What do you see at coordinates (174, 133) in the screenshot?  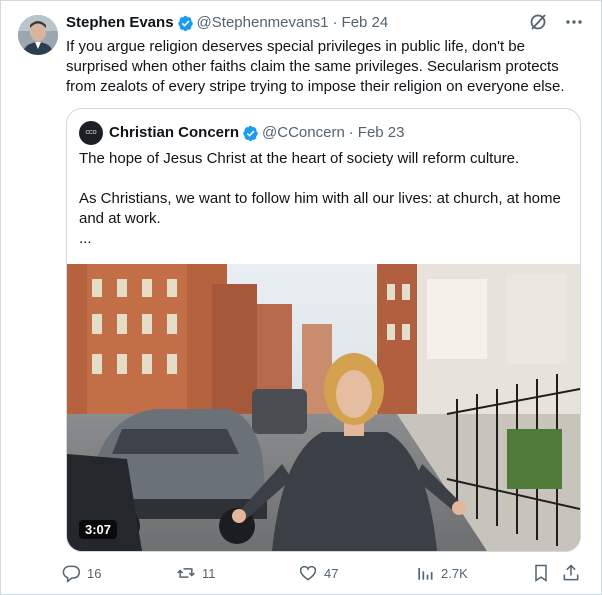 I see `quoted-author-name: Christian Concern` at bounding box center [174, 133].